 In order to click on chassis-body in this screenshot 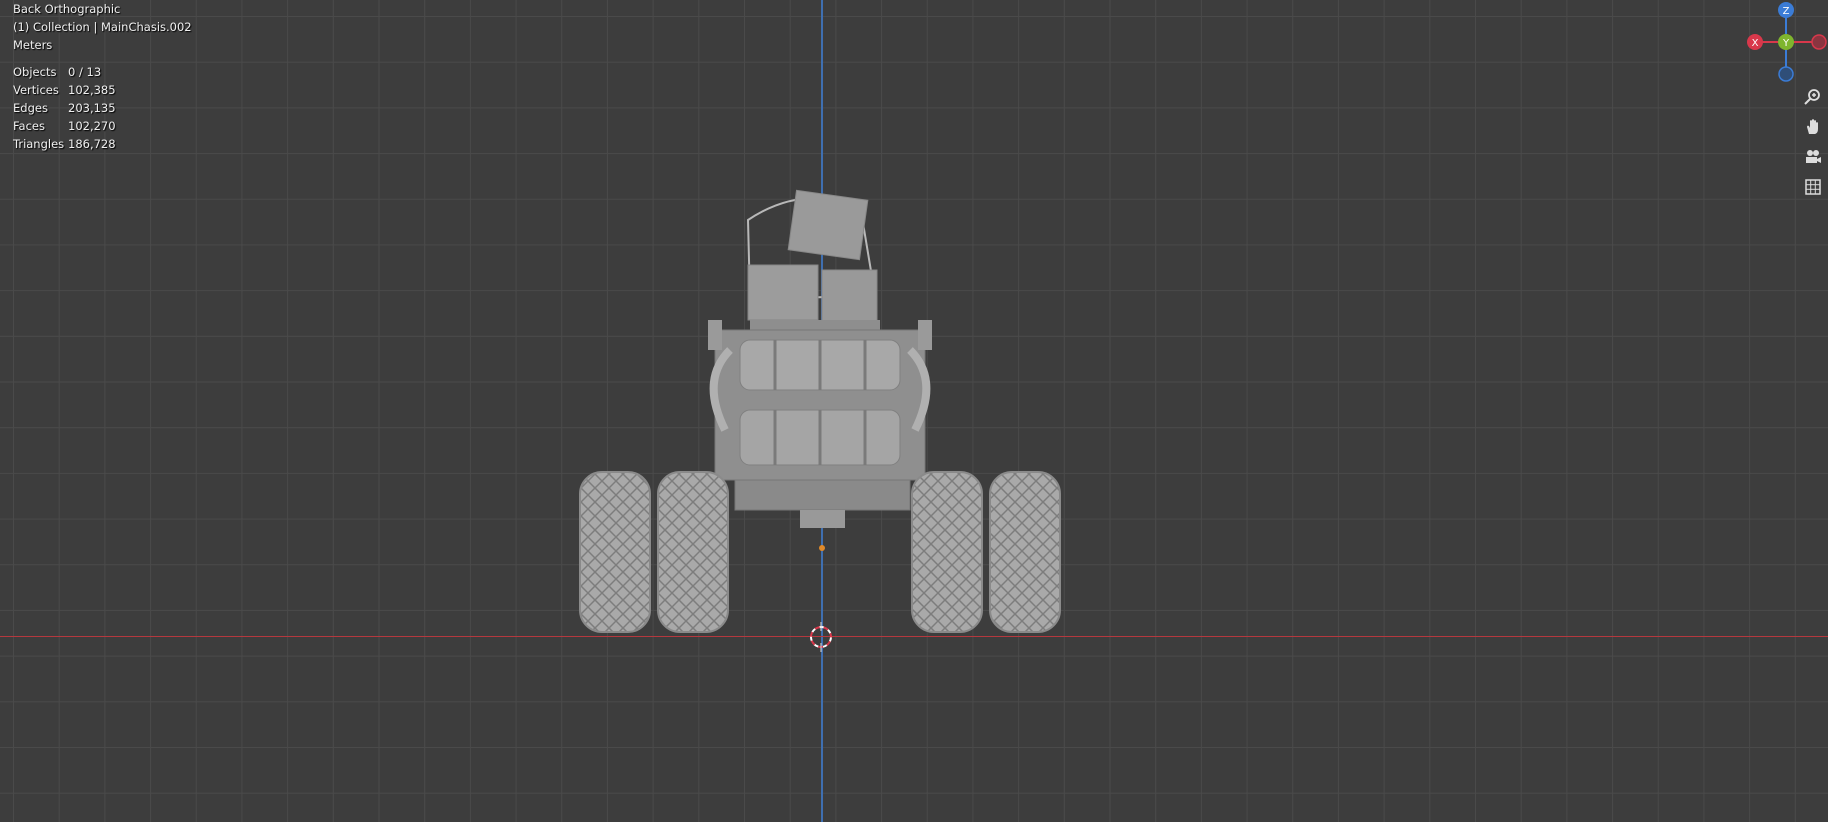, I will do `click(820, 435)`.